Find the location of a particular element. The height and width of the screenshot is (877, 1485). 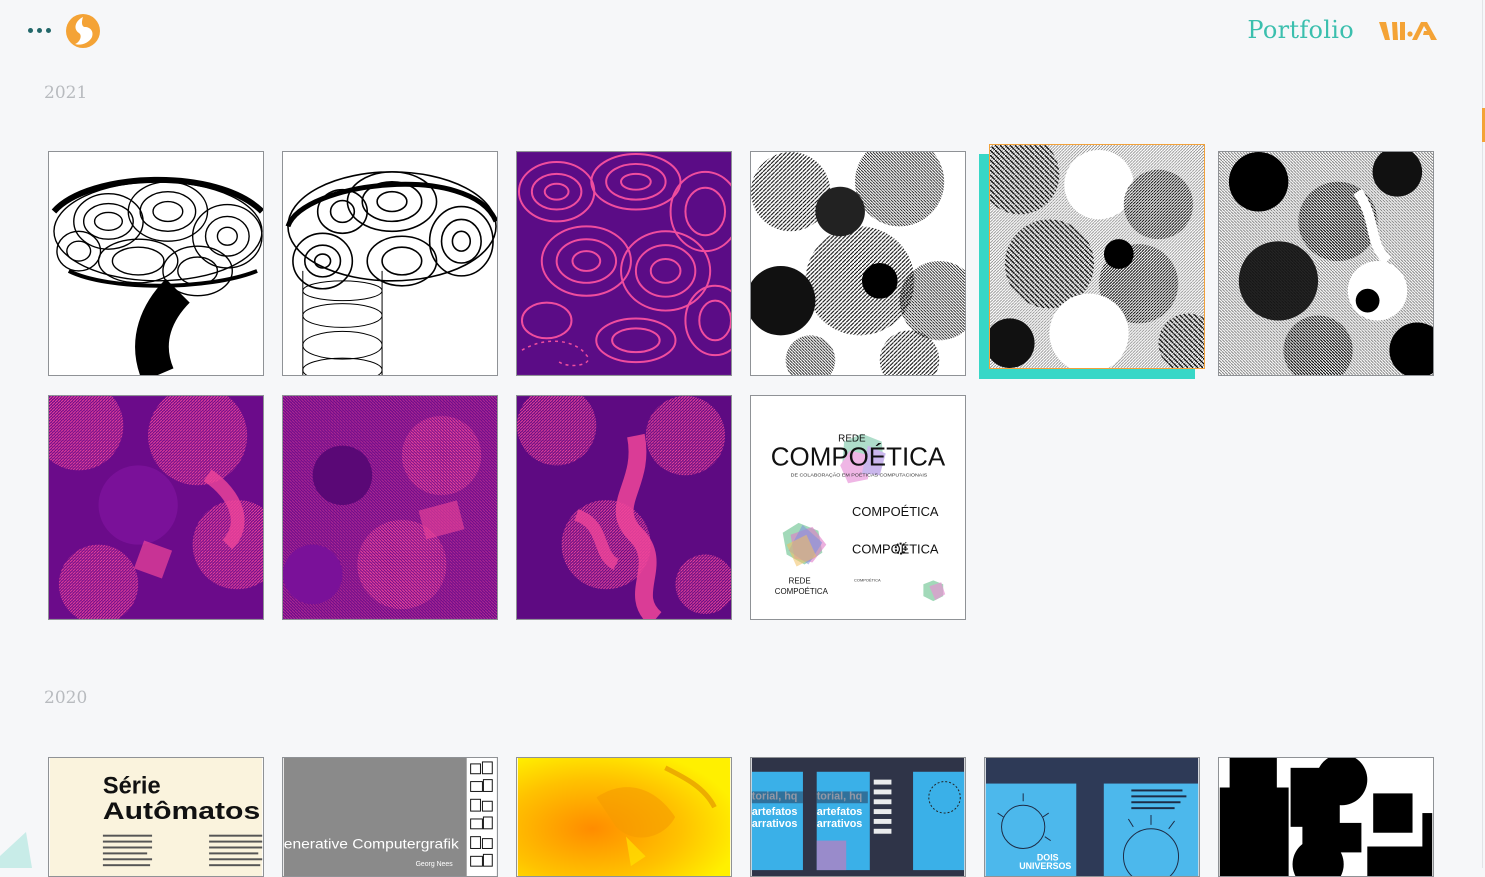

compoetica-mark-1: COMPOÉTICA is located at coordinates (895, 511).